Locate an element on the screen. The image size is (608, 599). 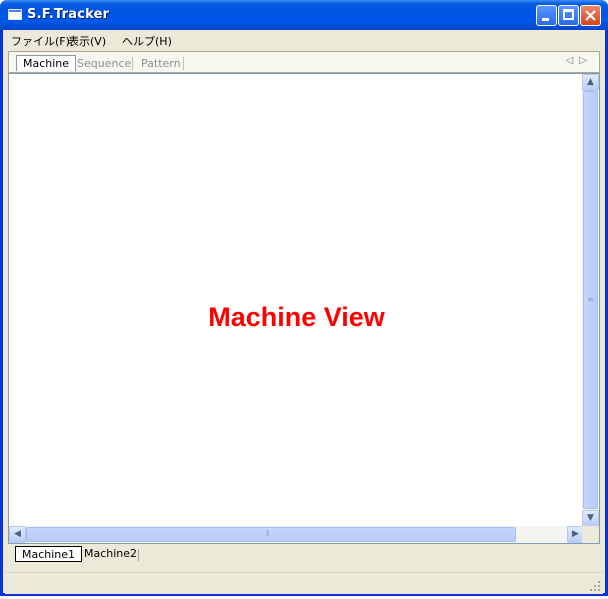
tab-sequence: Sequence is located at coordinates (104, 63).